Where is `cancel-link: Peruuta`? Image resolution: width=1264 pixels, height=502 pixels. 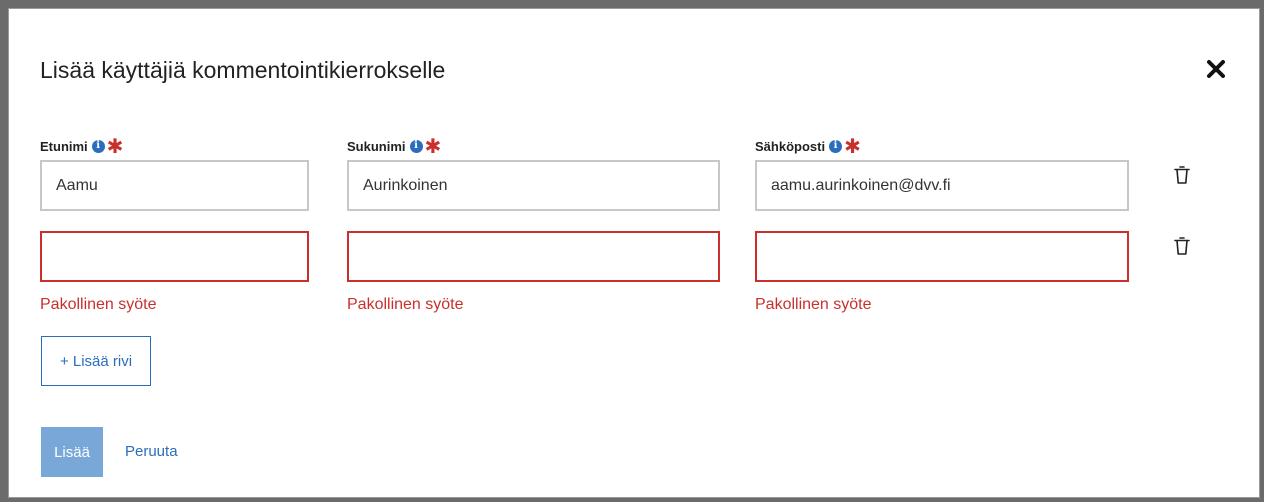
cancel-link: Peruuta is located at coordinates (151, 451).